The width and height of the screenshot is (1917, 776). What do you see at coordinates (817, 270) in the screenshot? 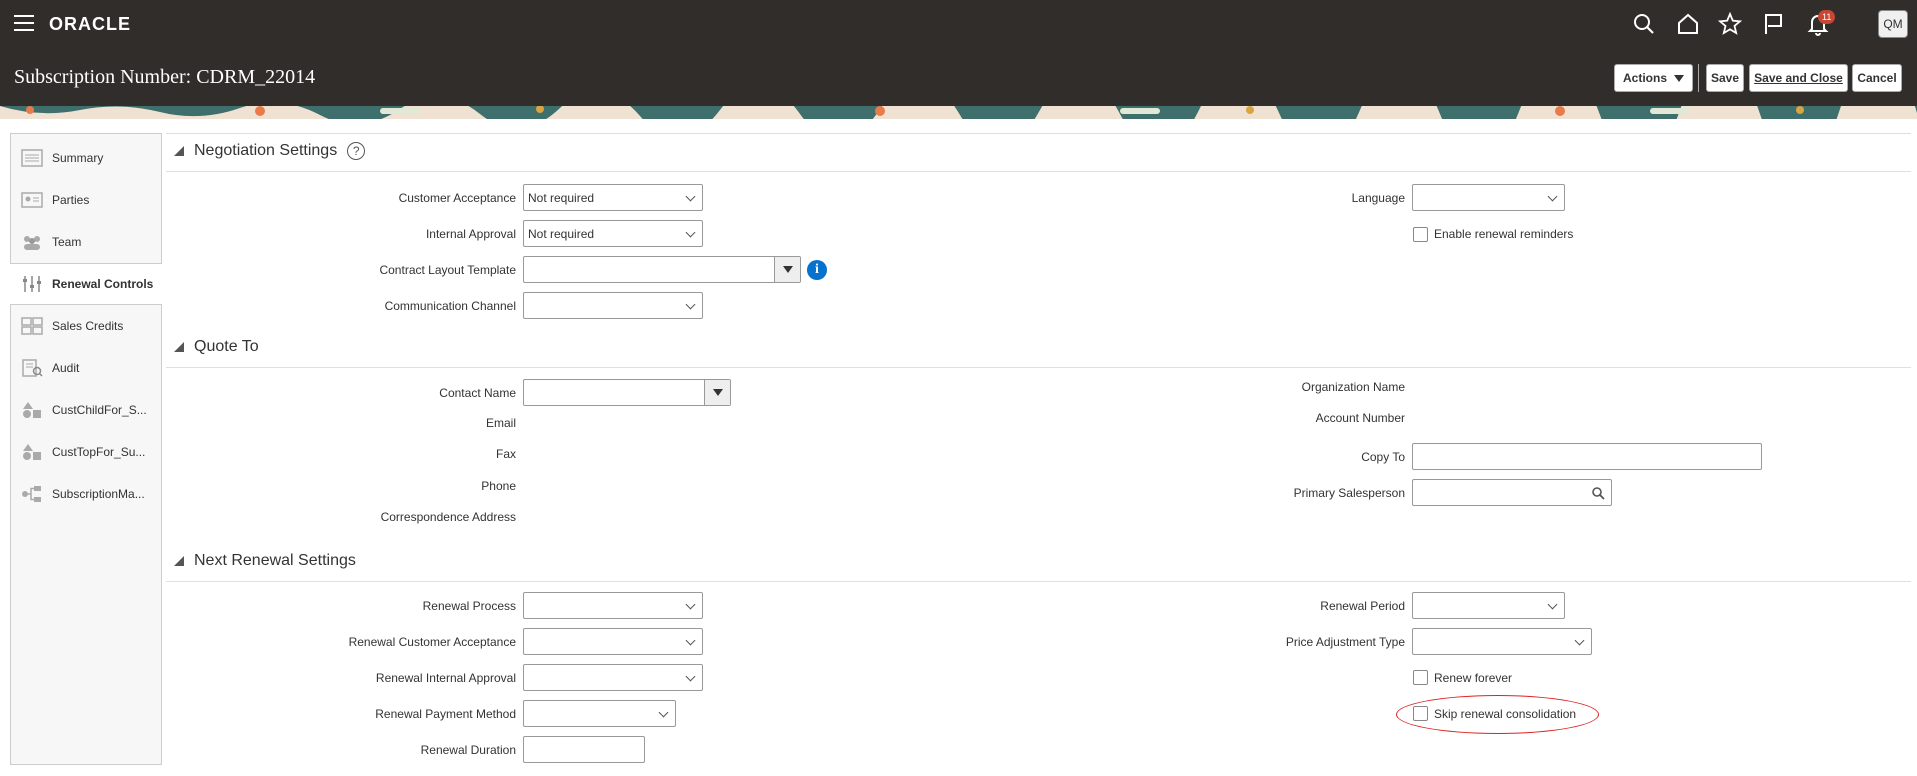
I see `info-icon: i` at bounding box center [817, 270].